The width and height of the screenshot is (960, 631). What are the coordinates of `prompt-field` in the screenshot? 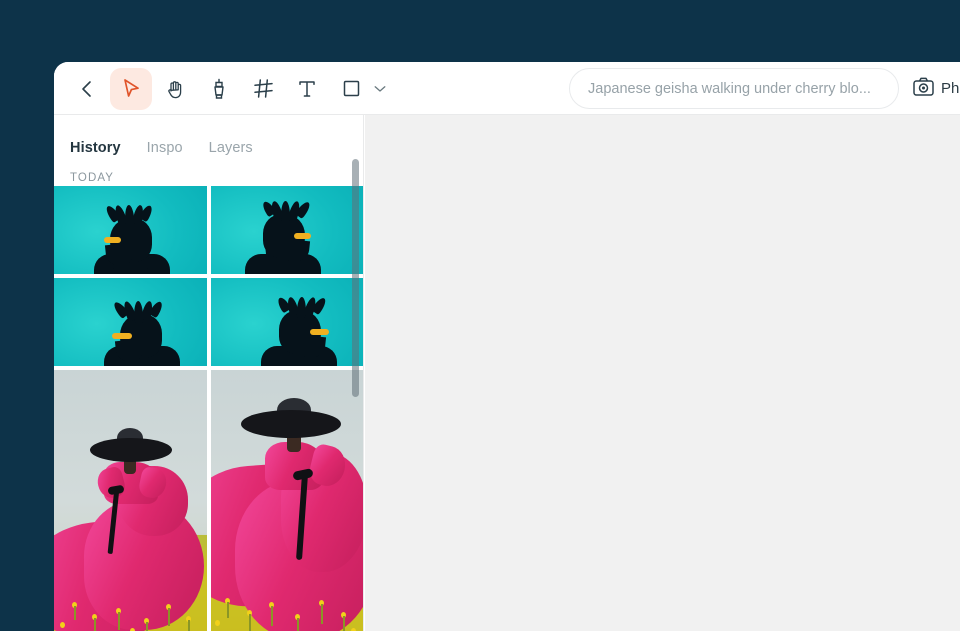 It's located at (734, 88).